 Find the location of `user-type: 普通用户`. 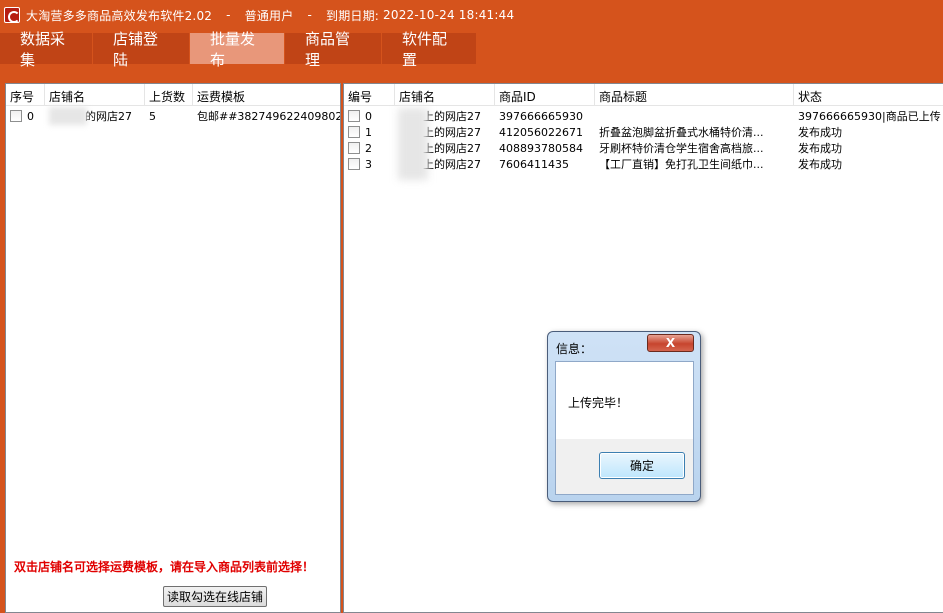

user-type: 普通用户 is located at coordinates (269, 15).